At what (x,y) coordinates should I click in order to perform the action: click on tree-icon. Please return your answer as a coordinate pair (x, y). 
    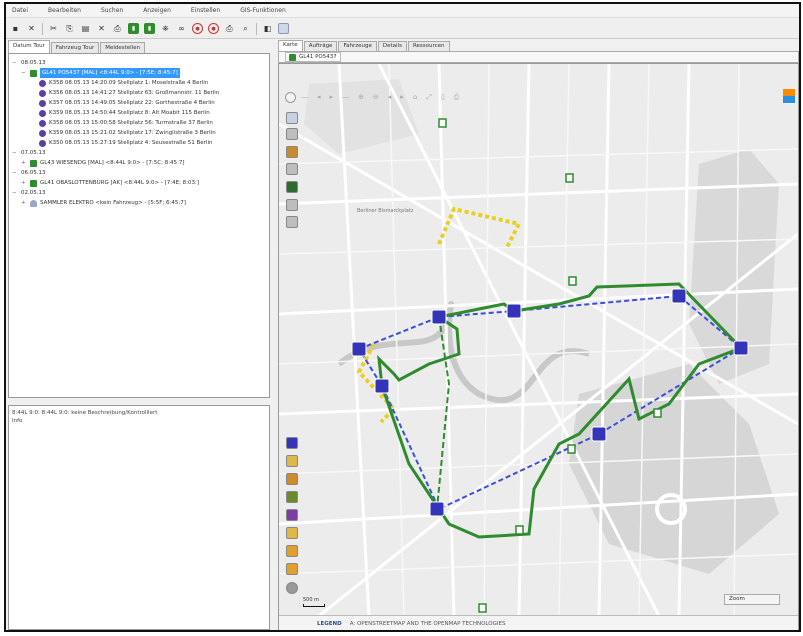
    Looking at the image, I should click on (292, 497).